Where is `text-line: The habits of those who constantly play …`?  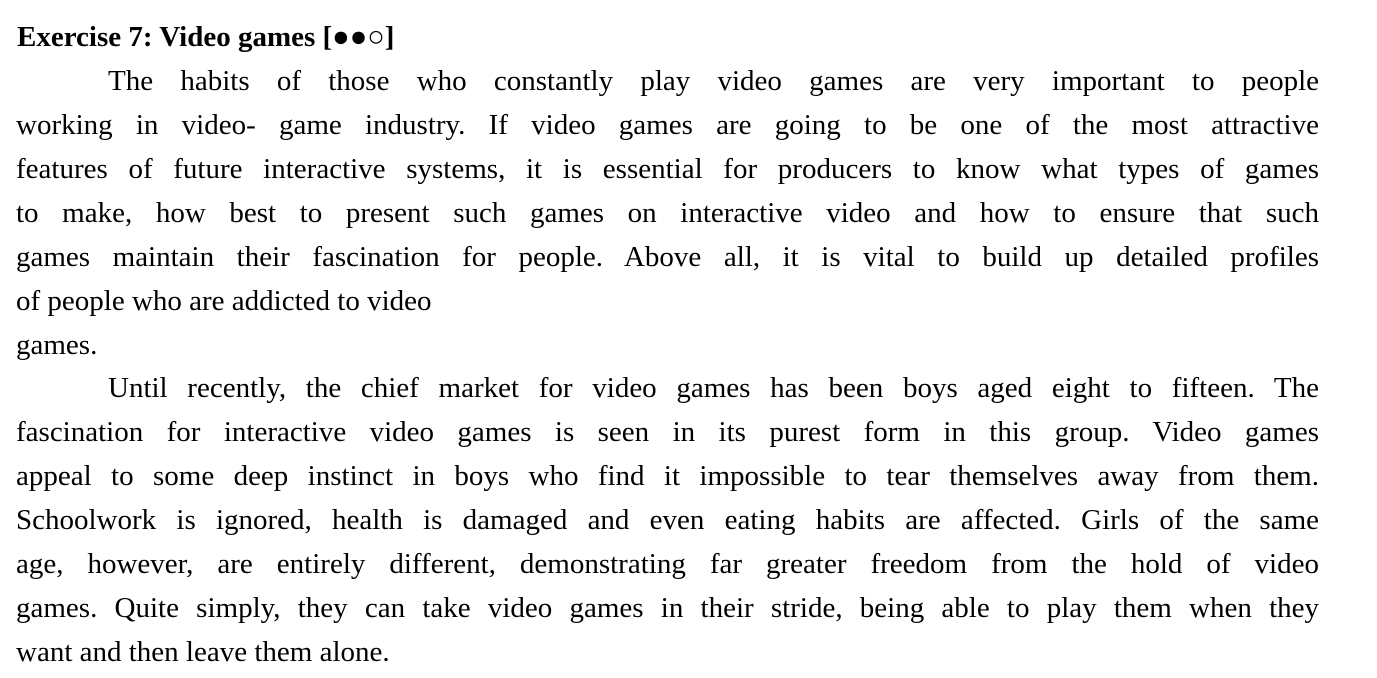 text-line: The habits of those who constantly play … is located at coordinates (713, 81).